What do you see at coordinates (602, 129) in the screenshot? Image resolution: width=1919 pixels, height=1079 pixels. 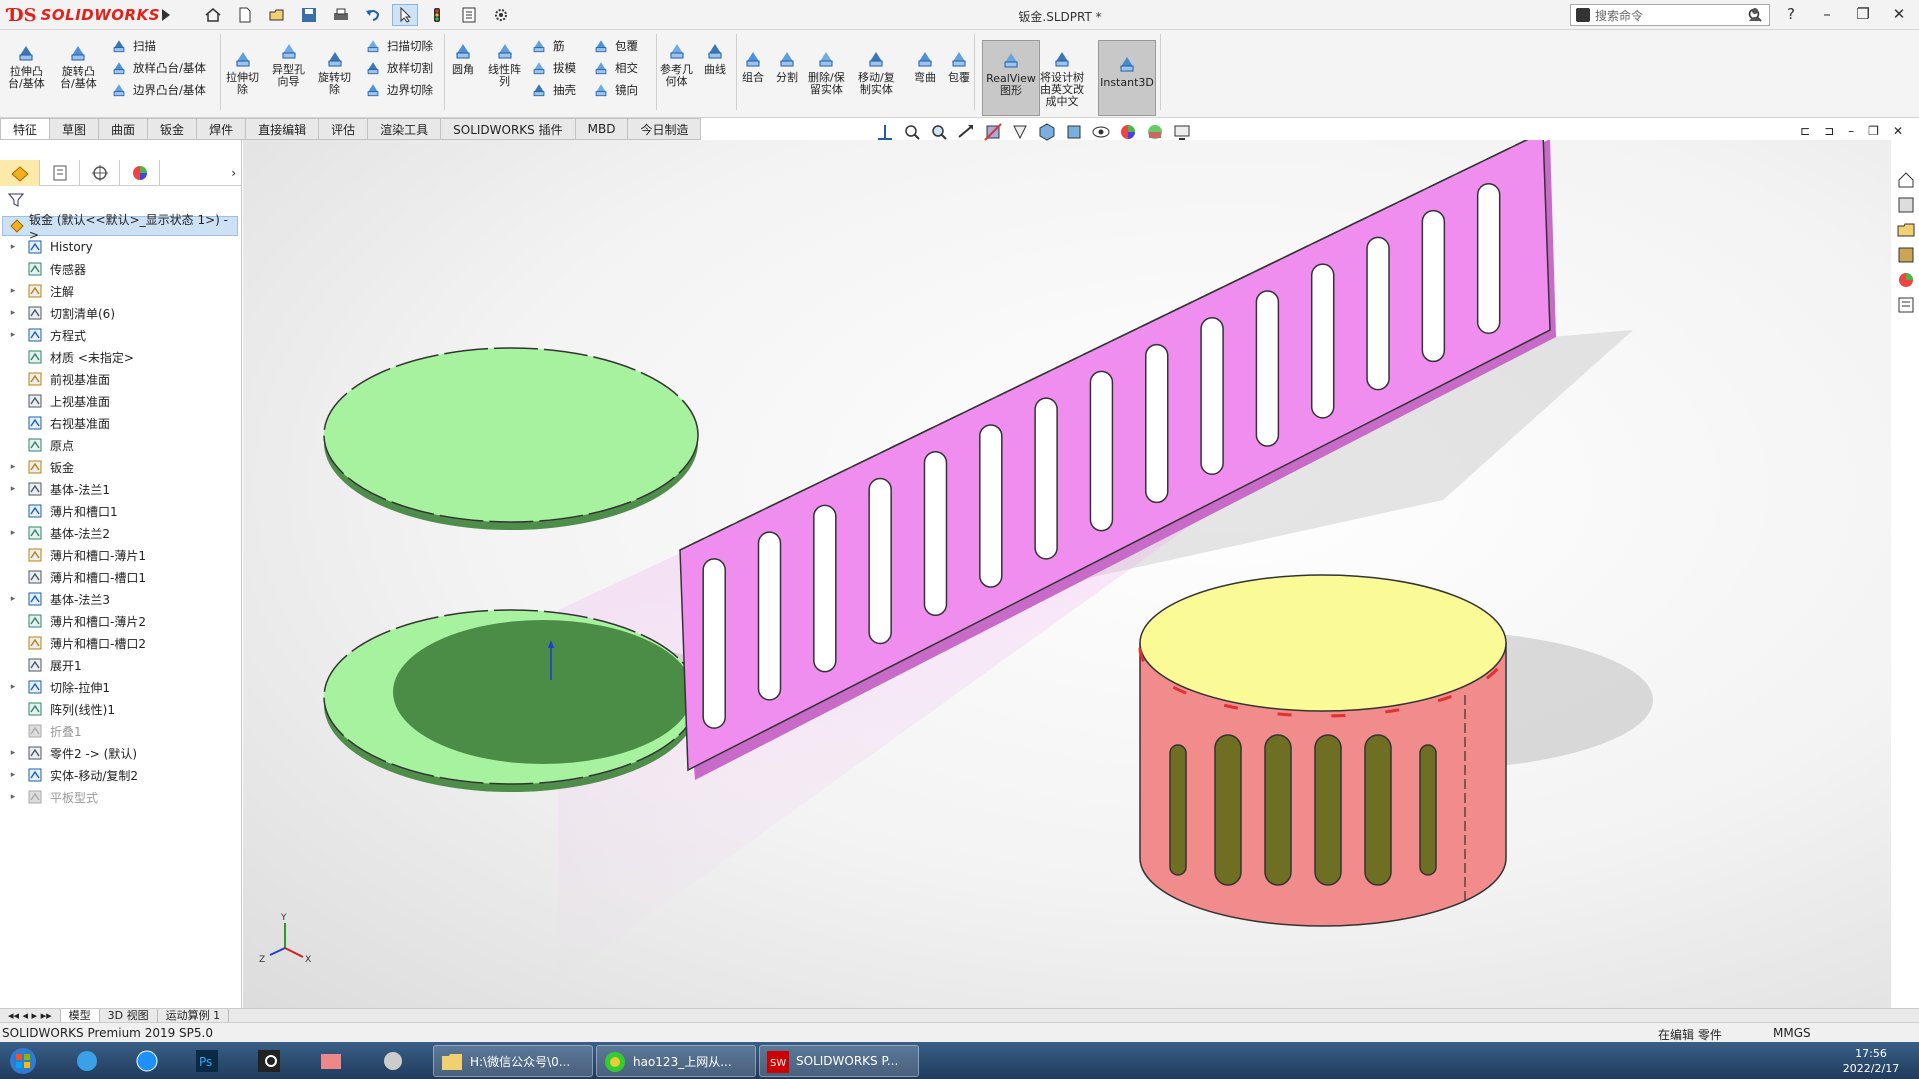 I see `tab-9: MBD` at bounding box center [602, 129].